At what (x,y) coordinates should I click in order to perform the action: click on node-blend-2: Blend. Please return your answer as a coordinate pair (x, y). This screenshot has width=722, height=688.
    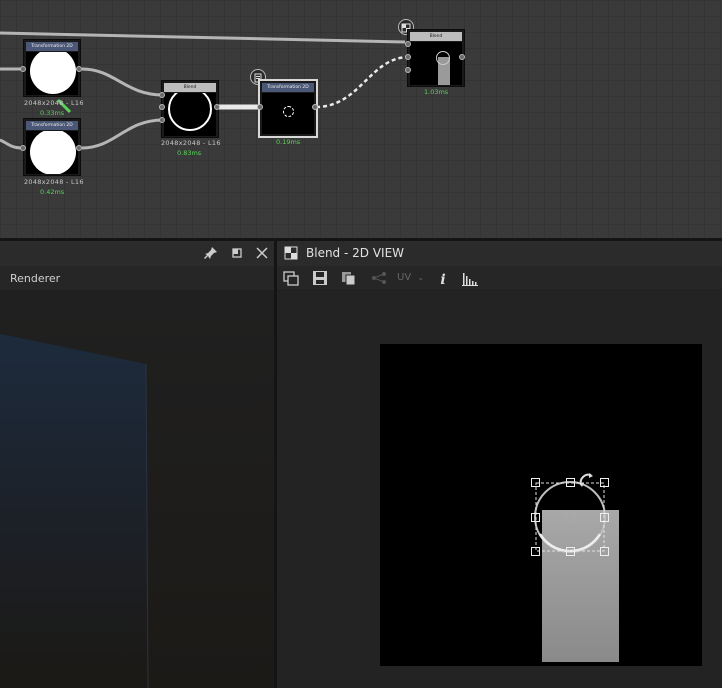
    Looking at the image, I should click on (436, 58).